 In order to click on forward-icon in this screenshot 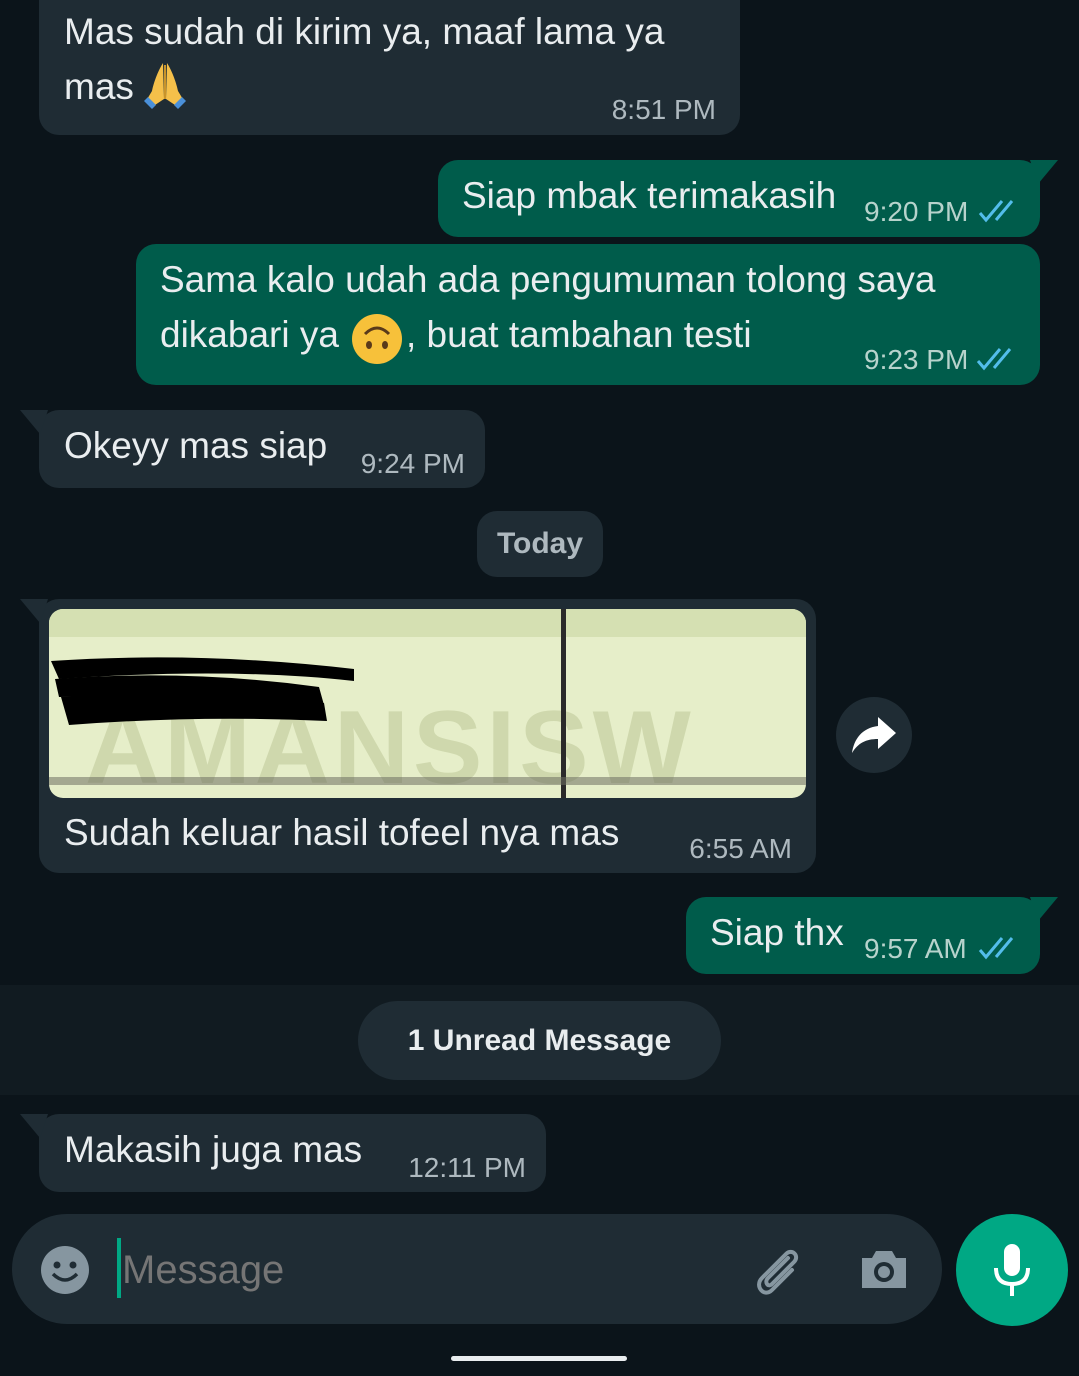, I will do `click(874, 735)`.